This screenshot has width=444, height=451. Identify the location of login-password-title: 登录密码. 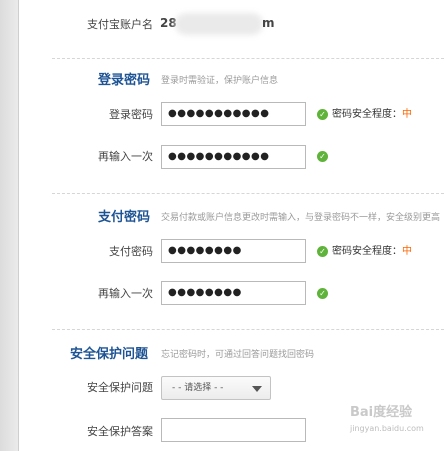
(124, 80).